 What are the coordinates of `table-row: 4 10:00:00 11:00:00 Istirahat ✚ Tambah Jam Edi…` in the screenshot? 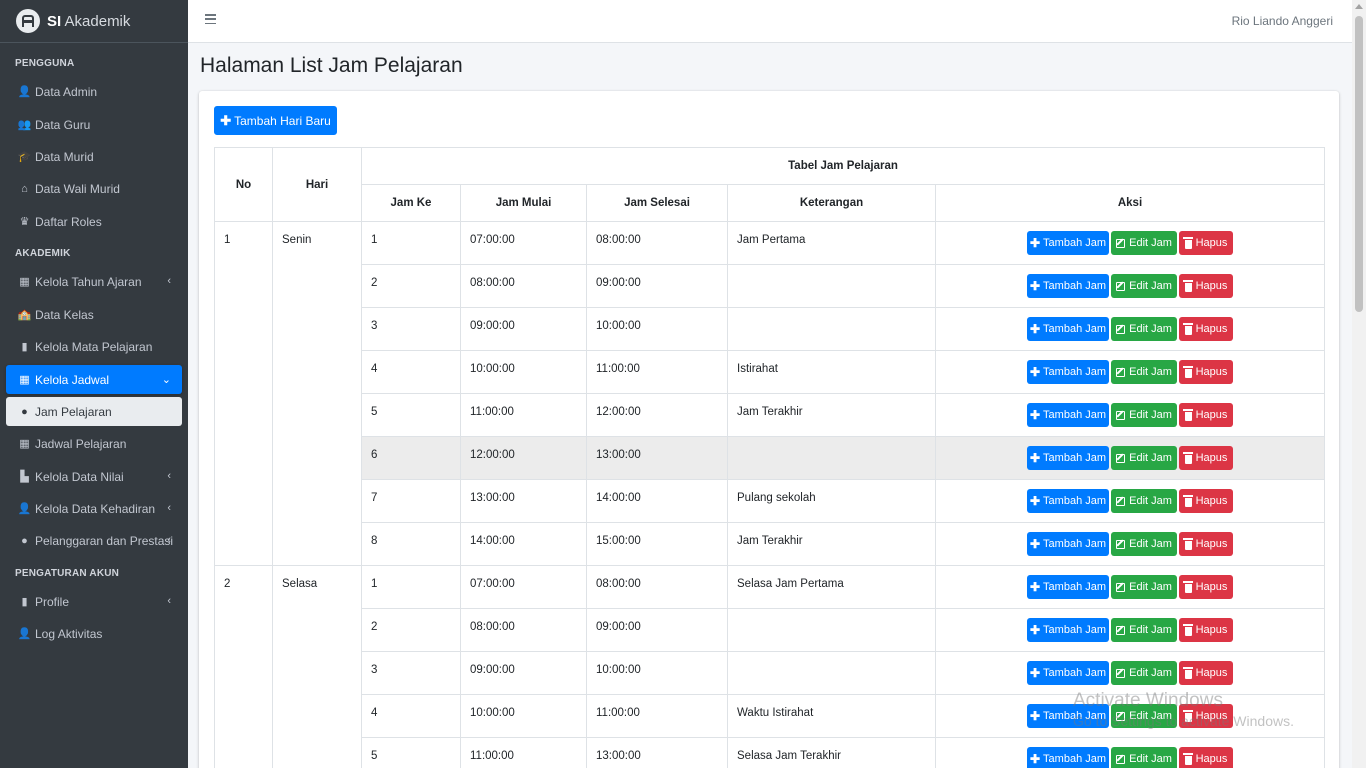 It's located at (770, 372).